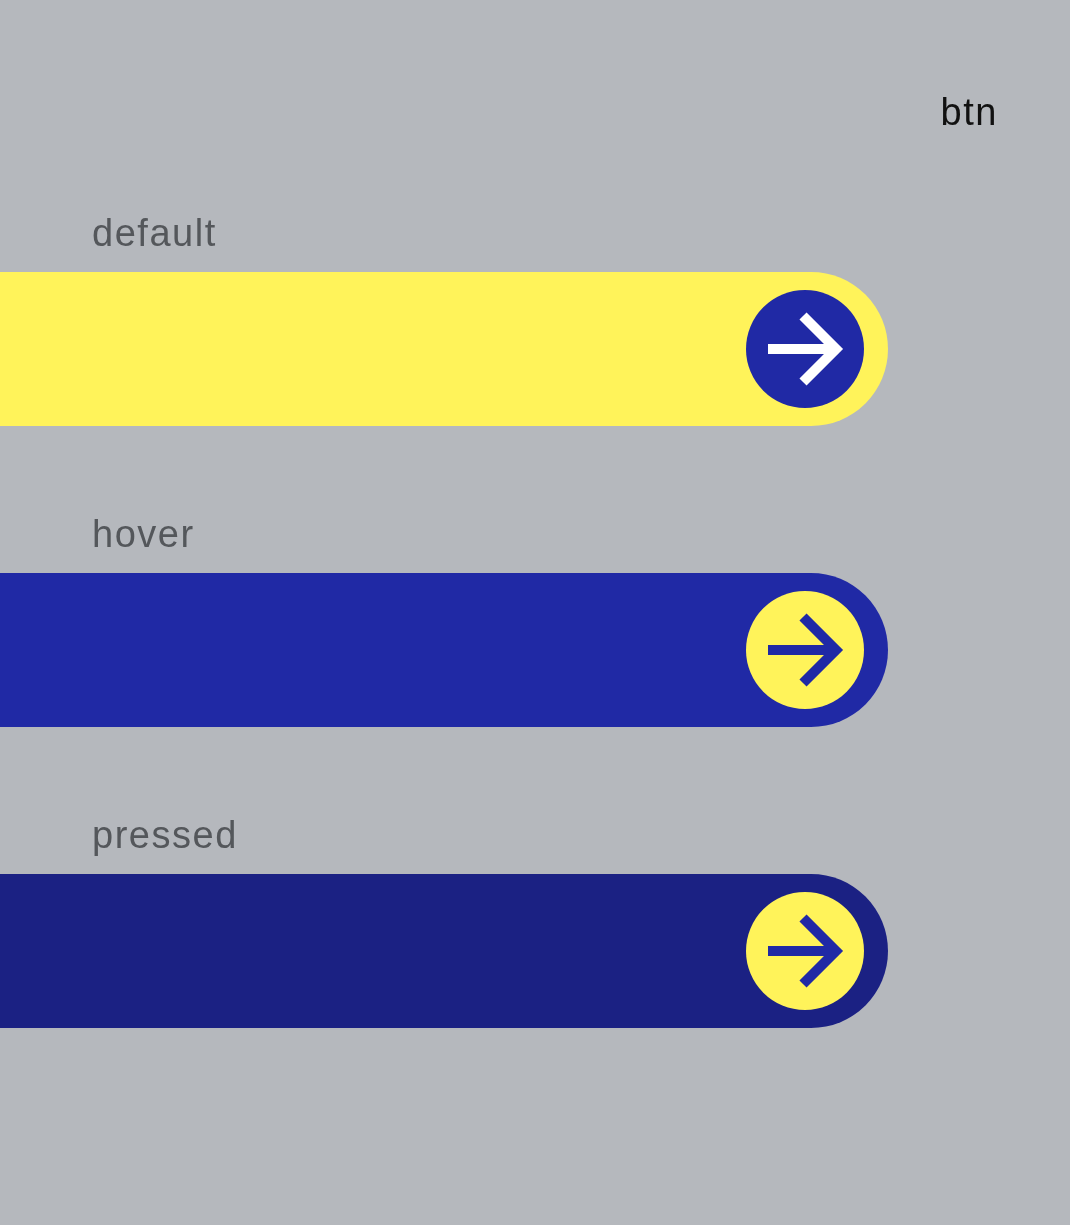  I want to click on state-label: default, so click(155, 233).